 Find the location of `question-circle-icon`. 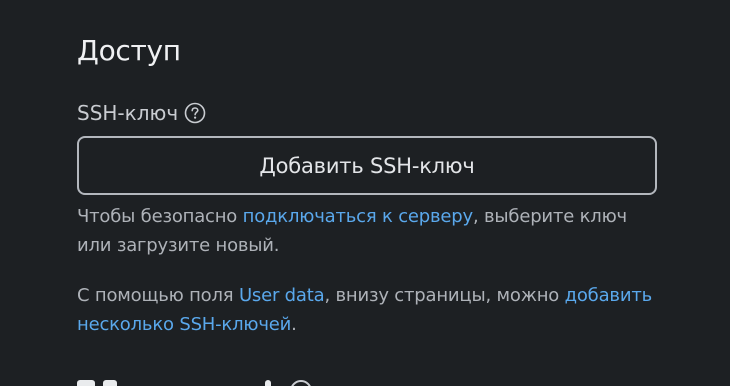

question-circle-icon is located at coordinates (195, 113).